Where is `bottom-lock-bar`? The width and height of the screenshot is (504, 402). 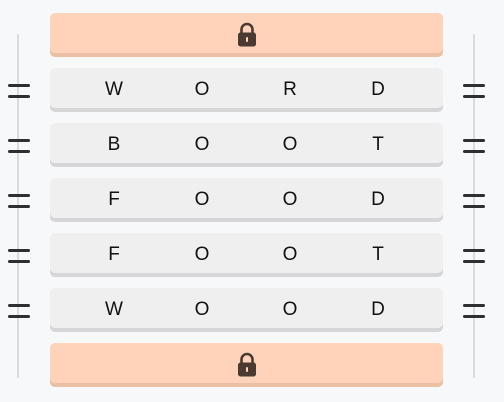 bottom-lock-bar is located at coordinates (246, 365).